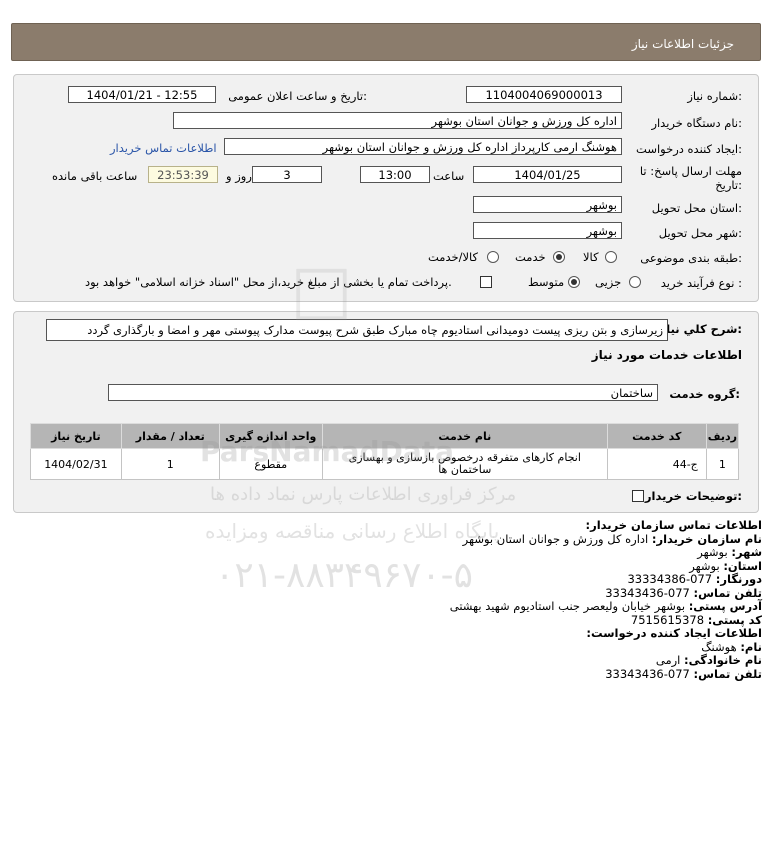 The height and width of the screenshot is (845, 770). Describe the element at coordinates (363, 494) in the screenshot. I see `watermark-line1: مرکز فراوری اطلاعات پارس نماد داده ها` at that location.